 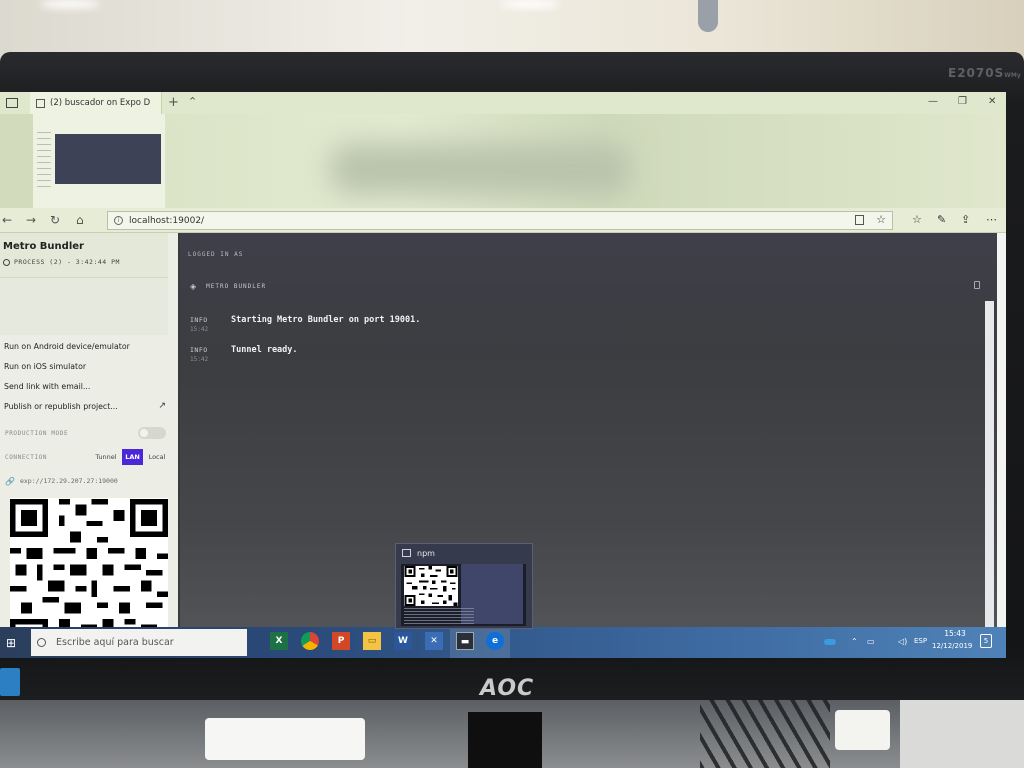 What do you see at coordinates (991, 219) in the screenshot?
I see `more-icon: ⋯` at bounding box center [991, 219].